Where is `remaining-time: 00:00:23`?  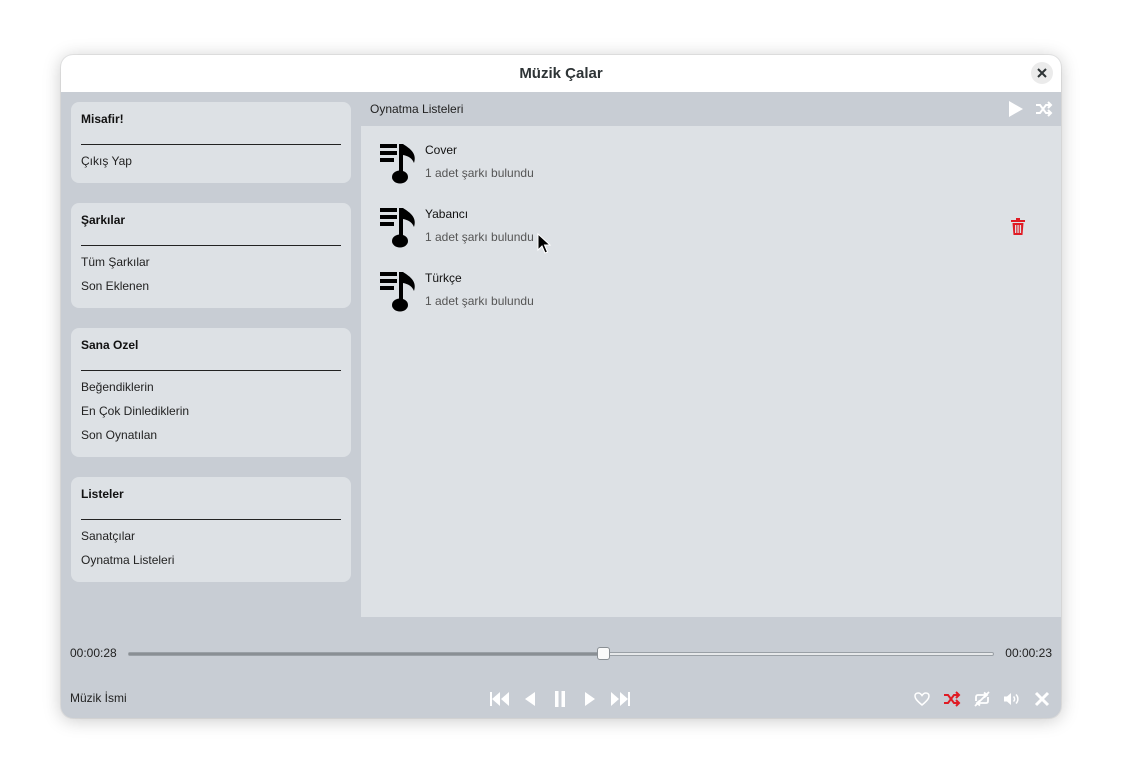
remaining-time: 00:00:23 is located at coordinates (1028, 653).